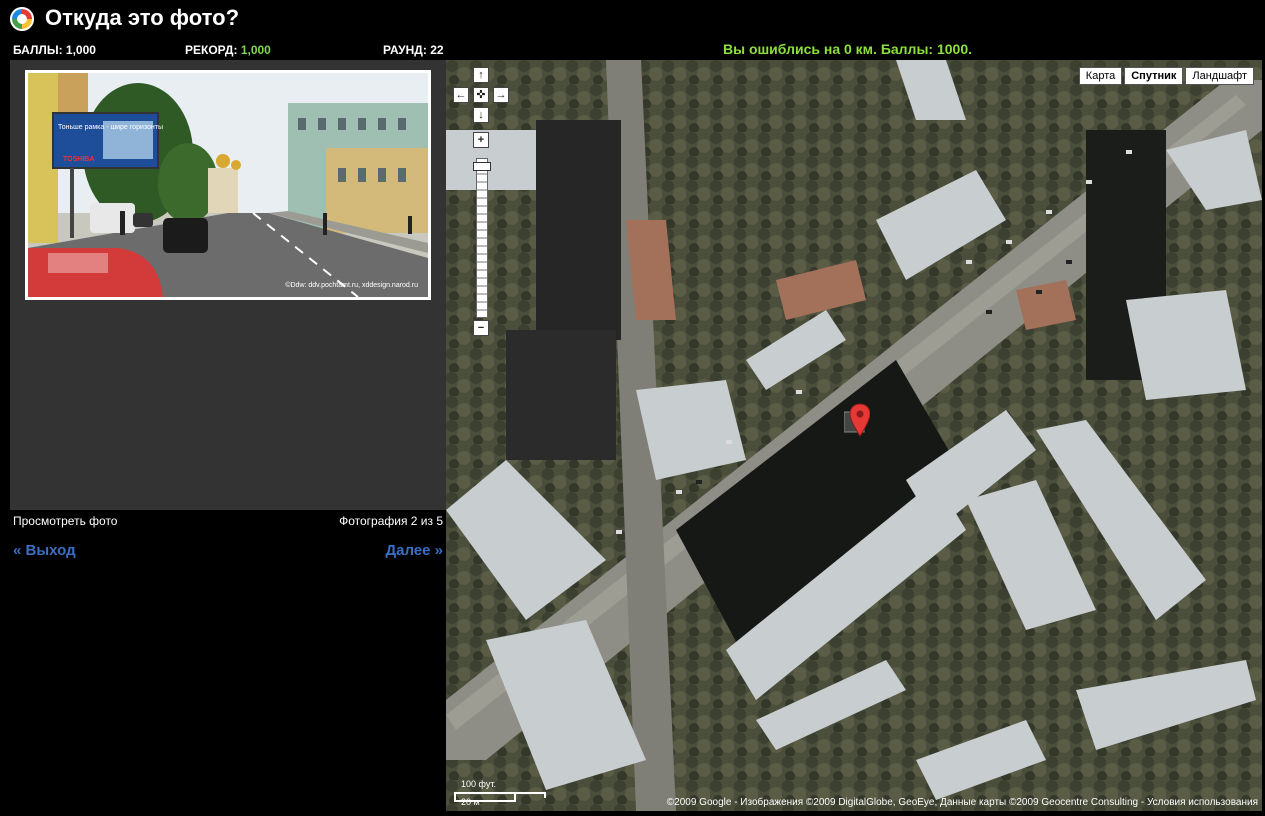  I want to click on map-type-switcher: Карта Спутник Ландшафт, so click(1166, 76).